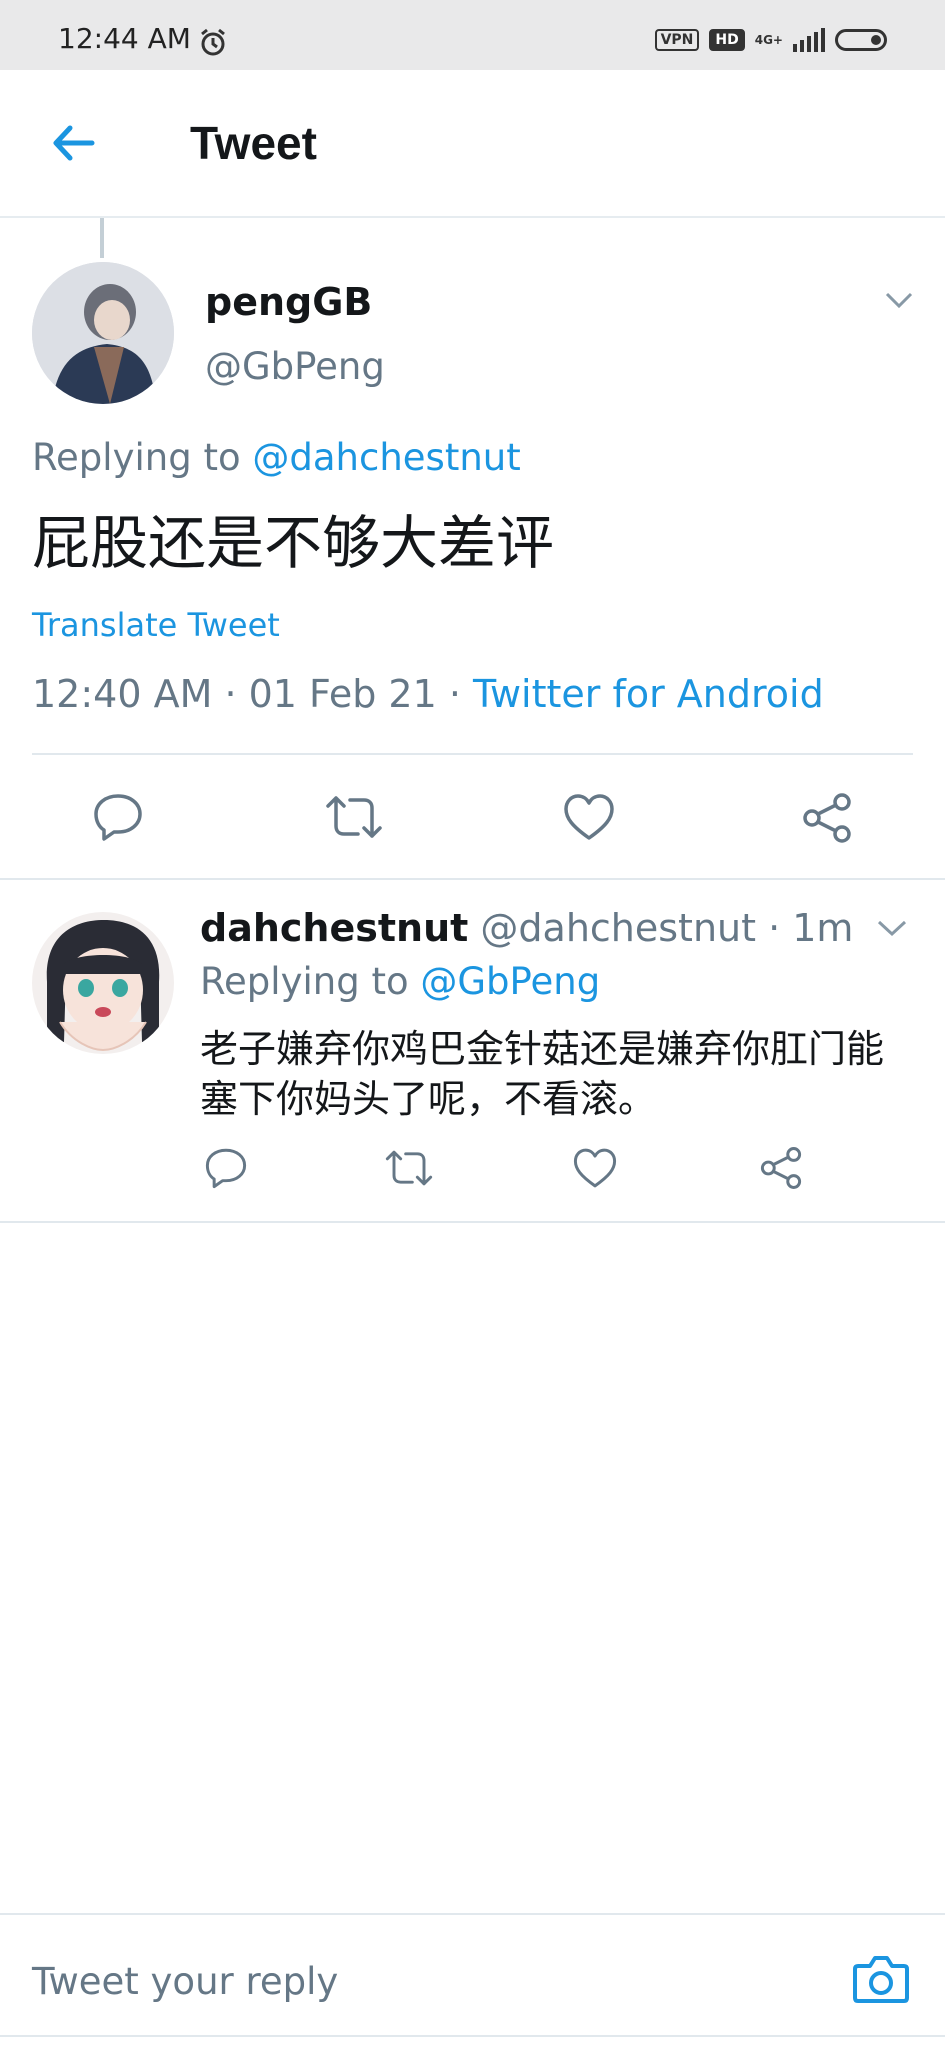  I want to click on battery-icon, so click(861, 40).